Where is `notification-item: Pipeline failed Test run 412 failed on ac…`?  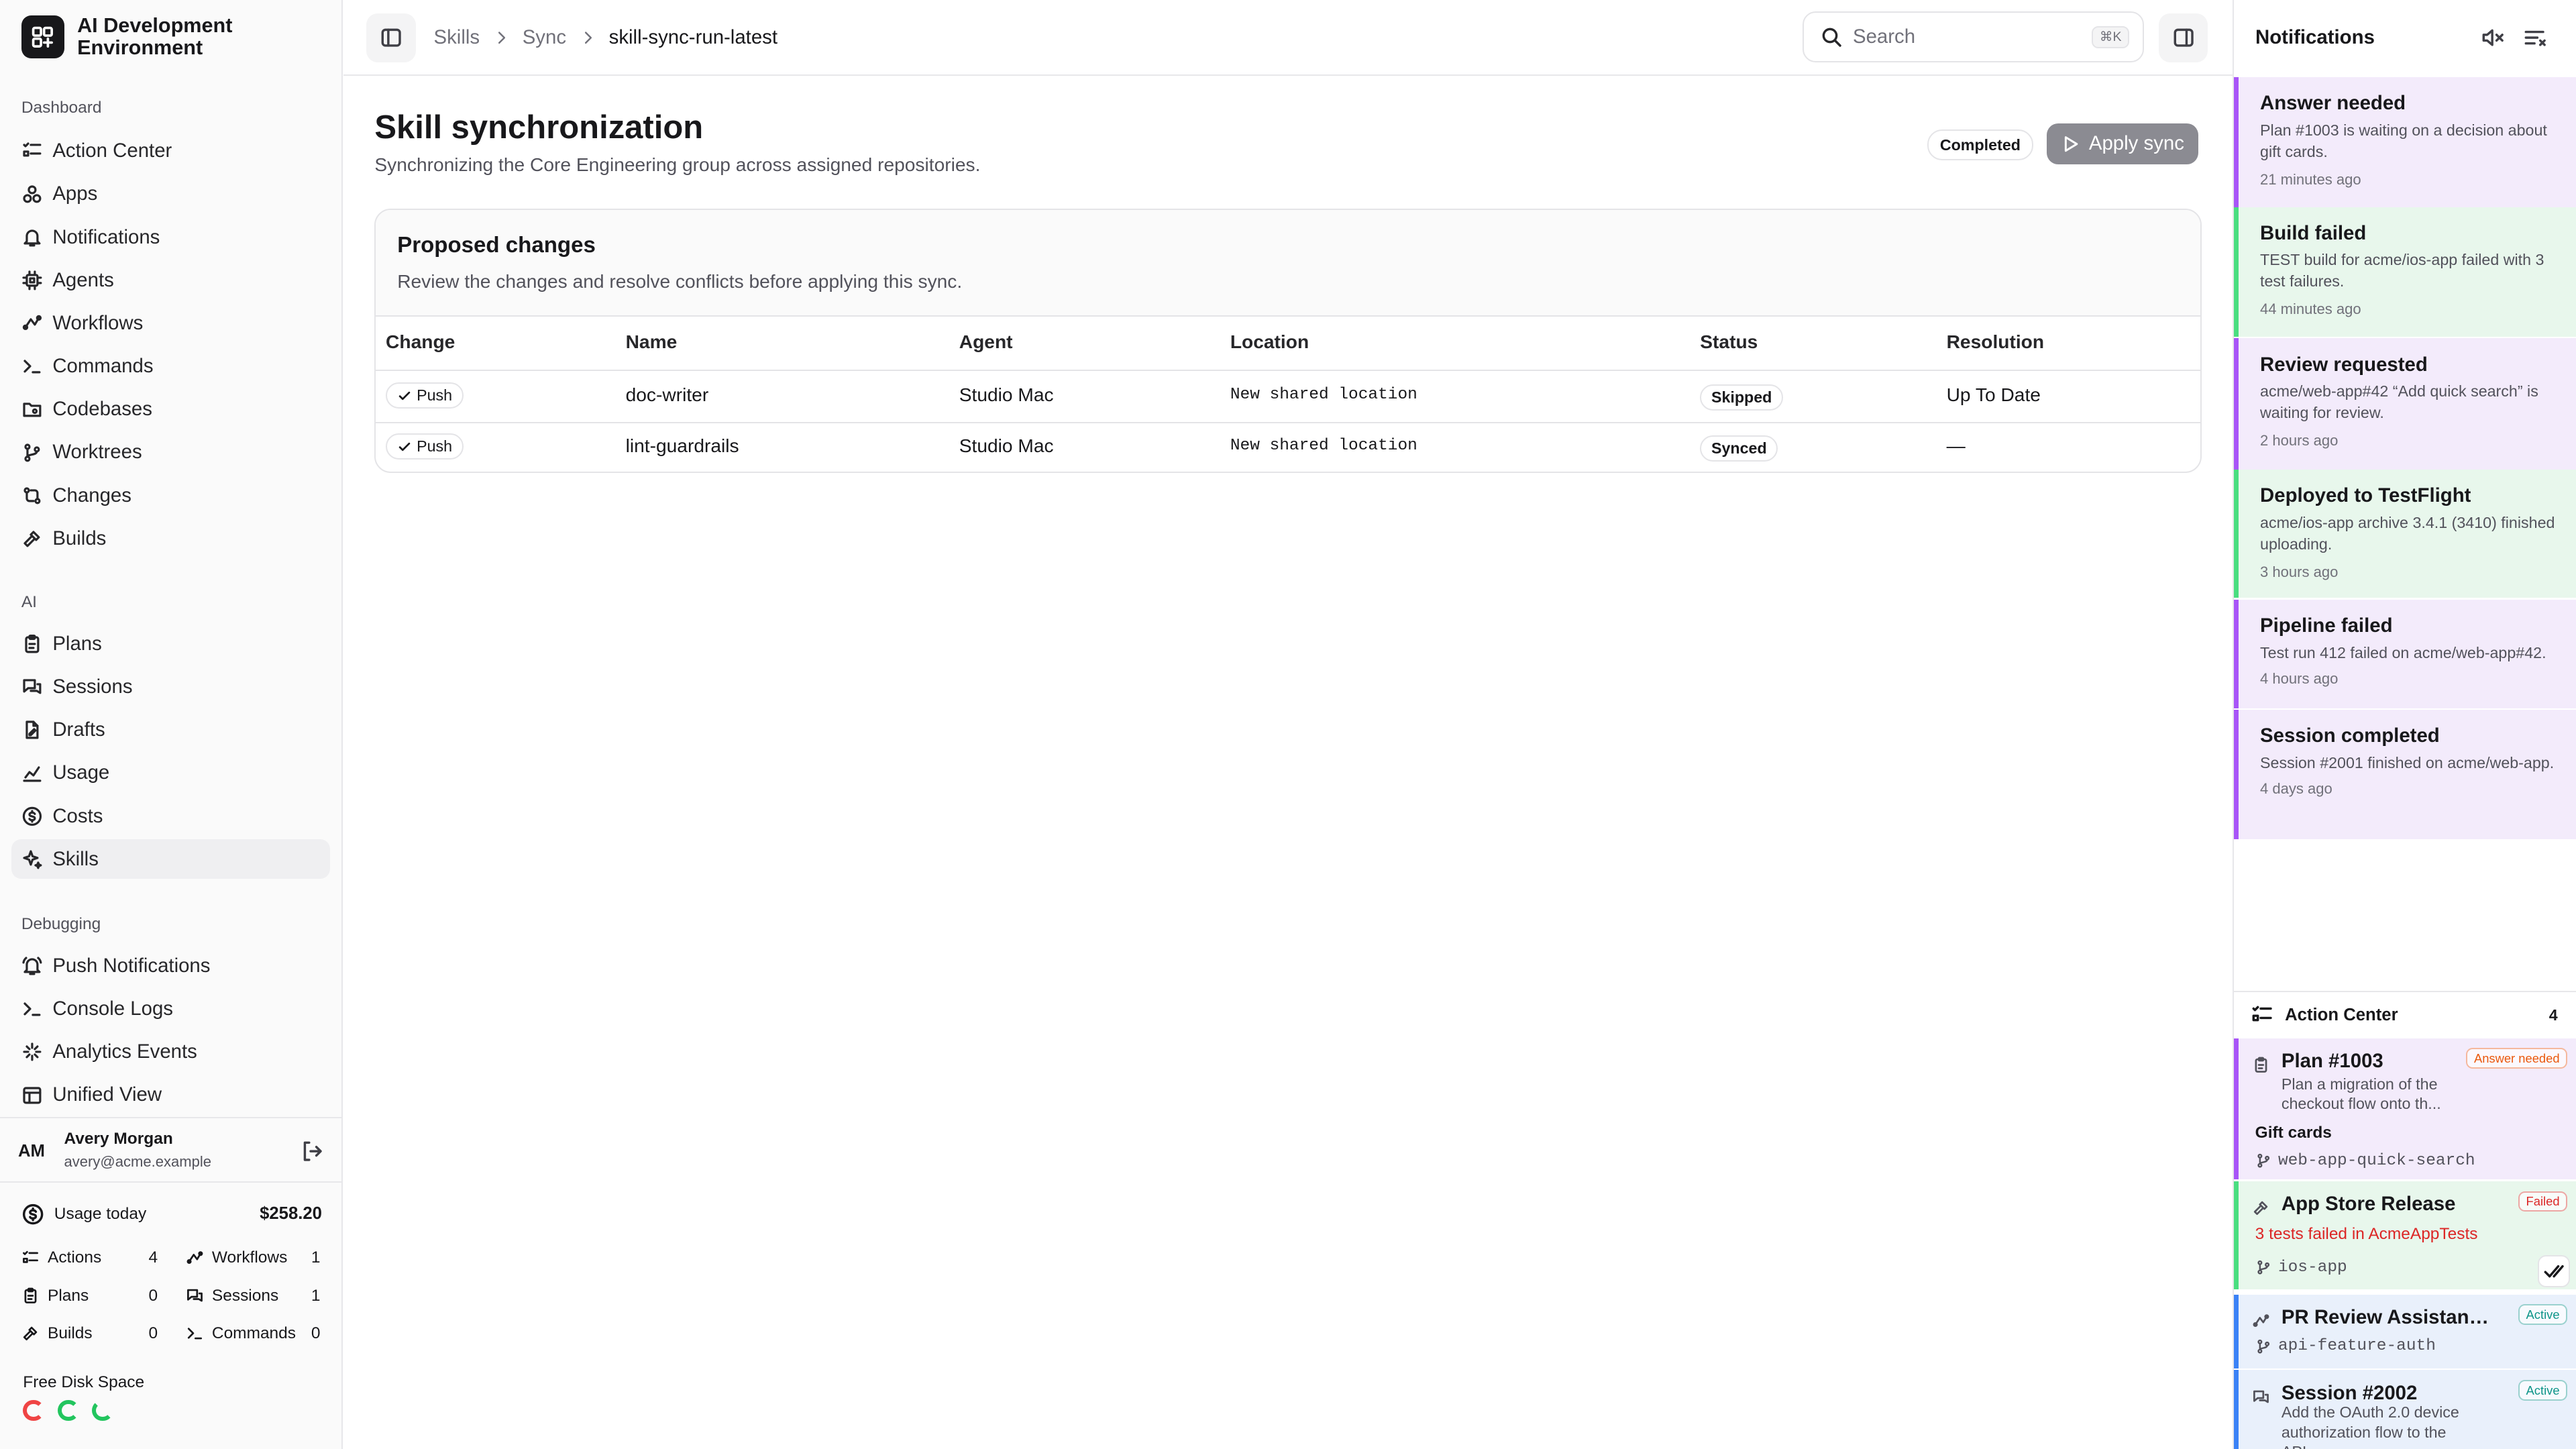 notification-item: Pipeline failed Test run 412 failed on ac… is located at coordinates (2405, 653).